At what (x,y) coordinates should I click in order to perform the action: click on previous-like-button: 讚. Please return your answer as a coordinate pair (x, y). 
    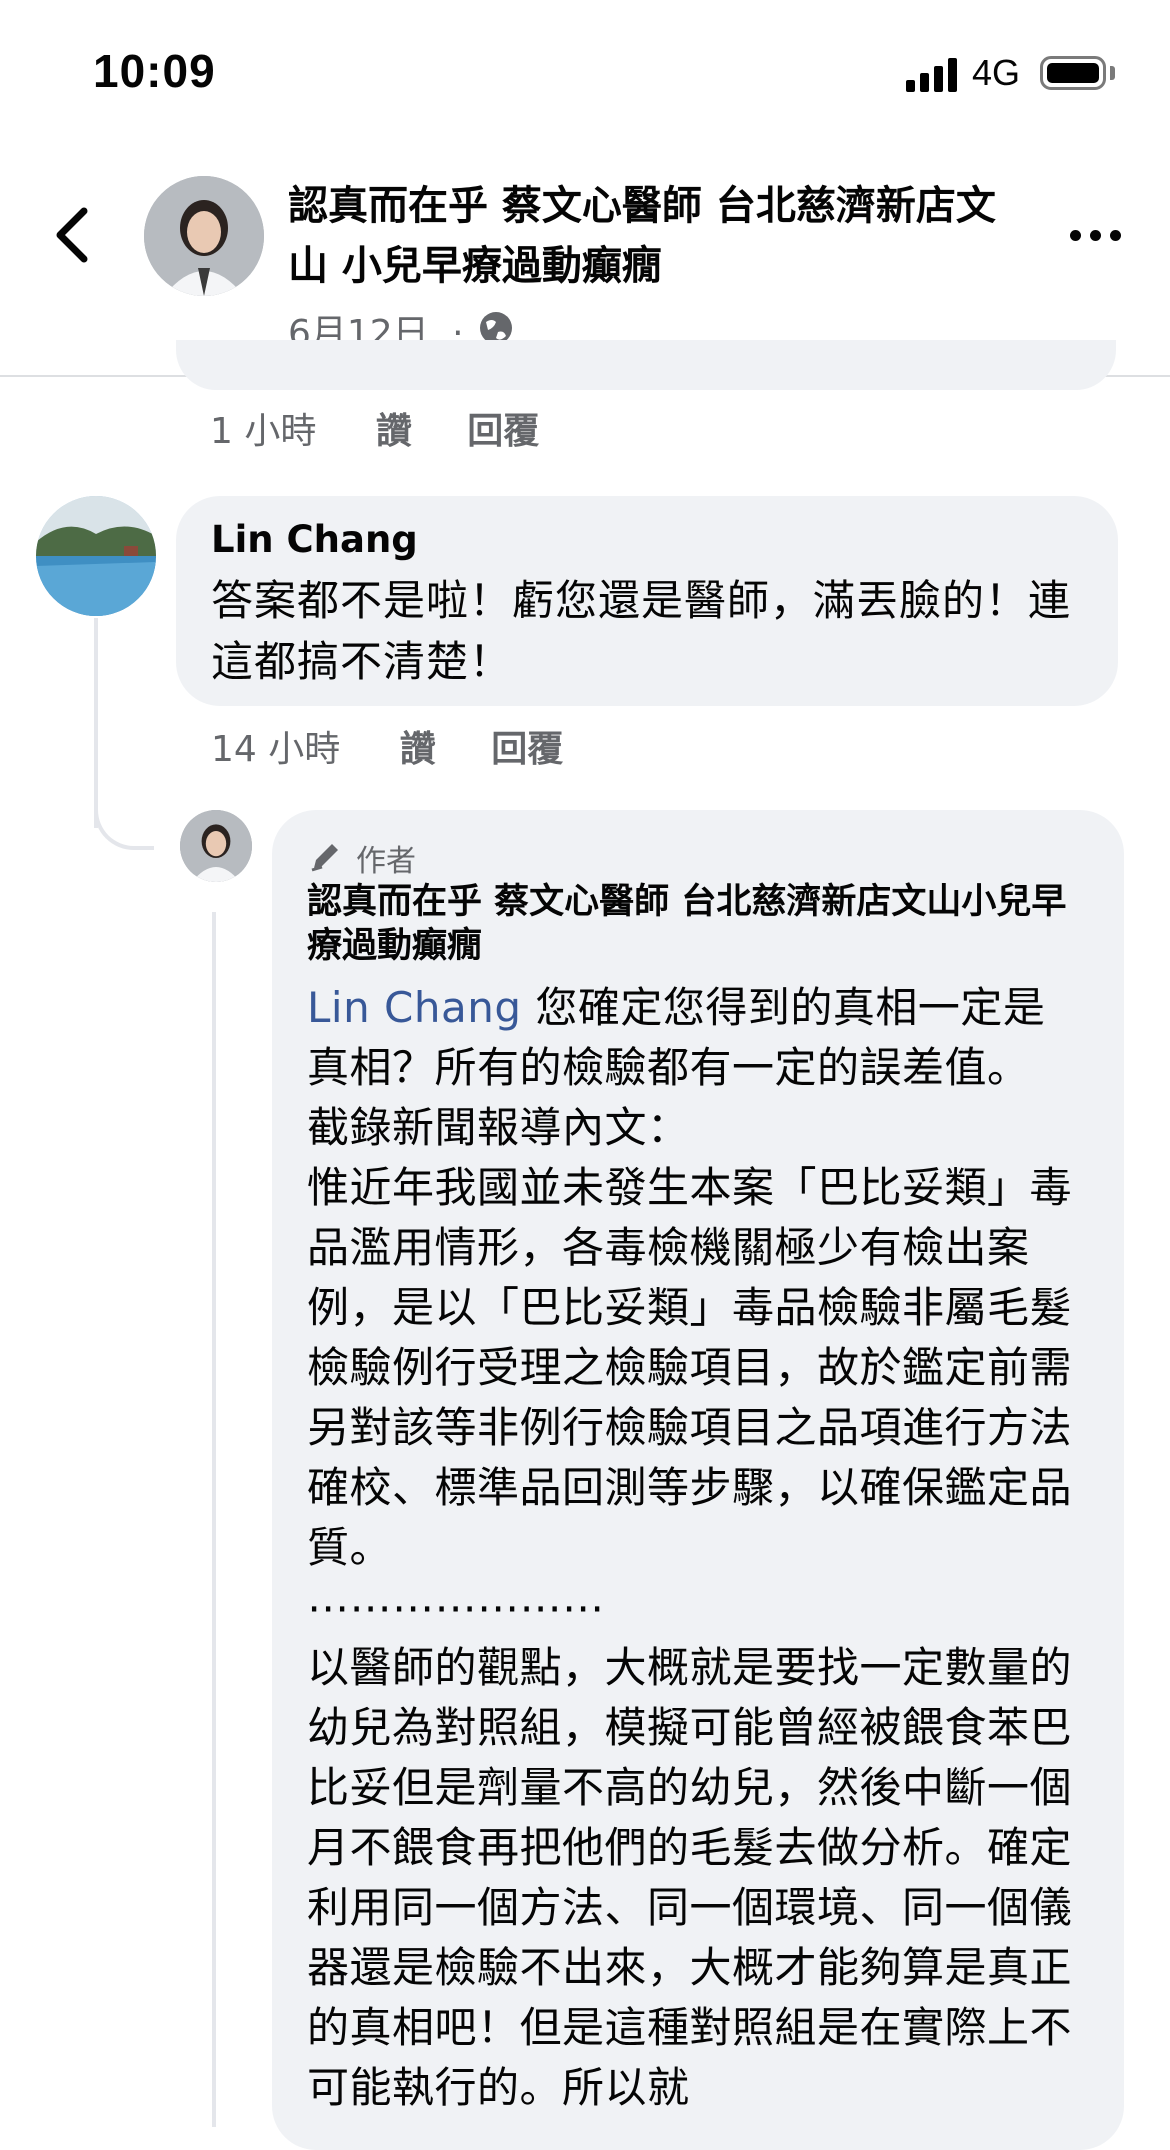
    Looking at the image, I should click on (394, 431).